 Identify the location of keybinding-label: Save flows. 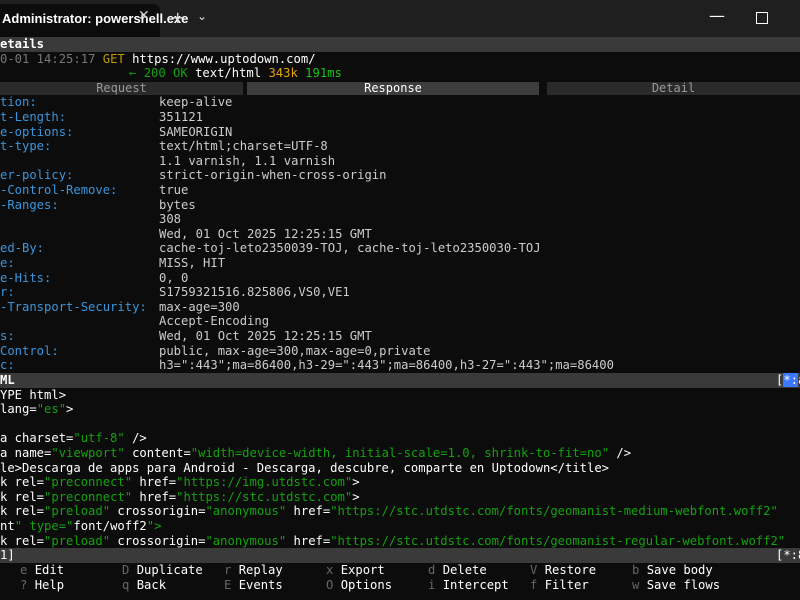
(683, 584).